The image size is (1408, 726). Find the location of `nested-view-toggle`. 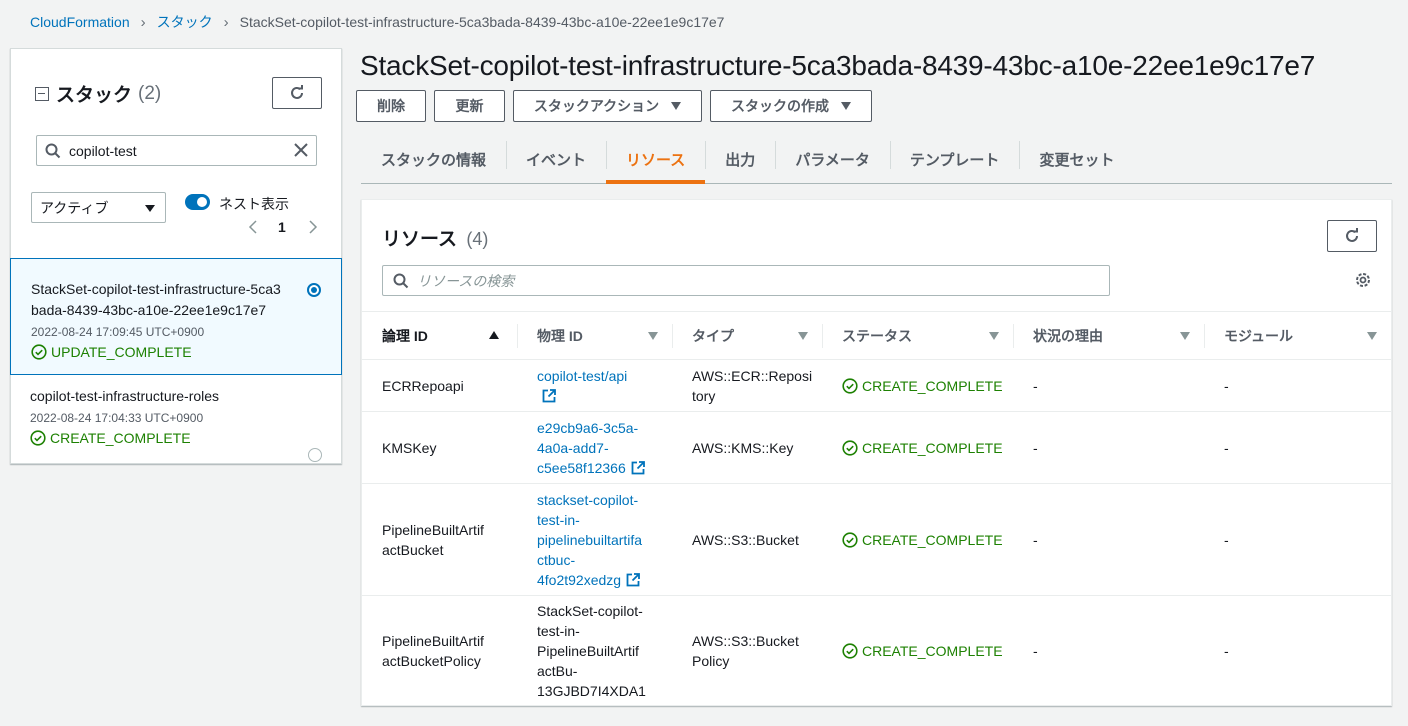

nested-view-toggle is located at coordinates (197, 202).